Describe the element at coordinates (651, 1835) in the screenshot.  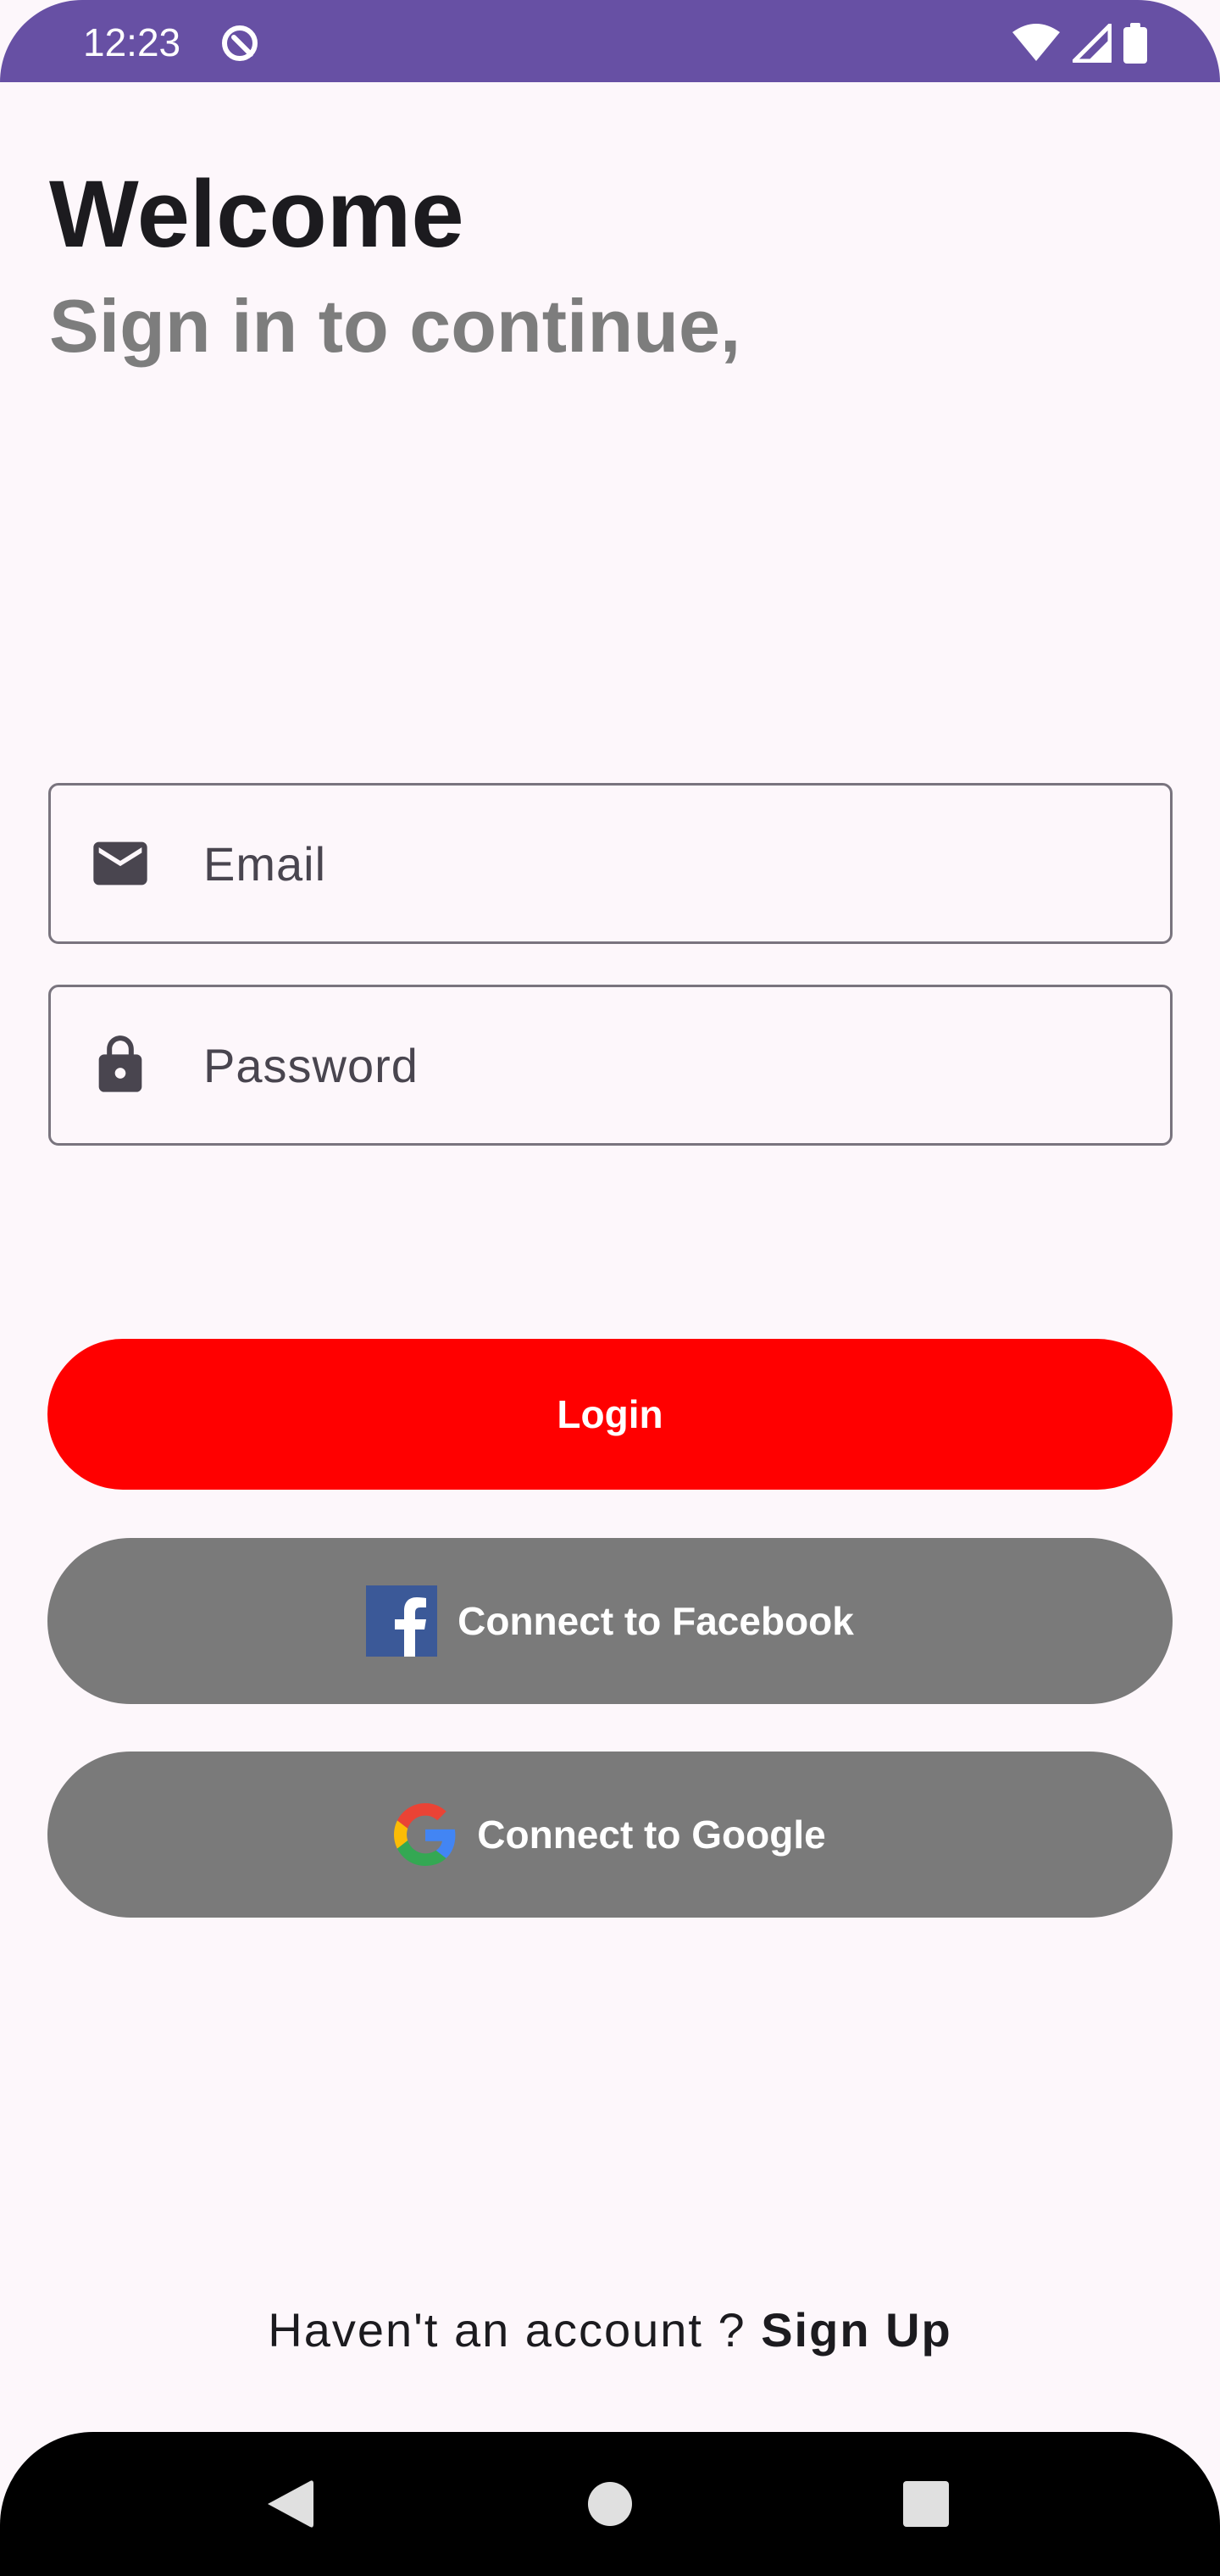
I see `connect-google-label: Connect to Google` at that location.